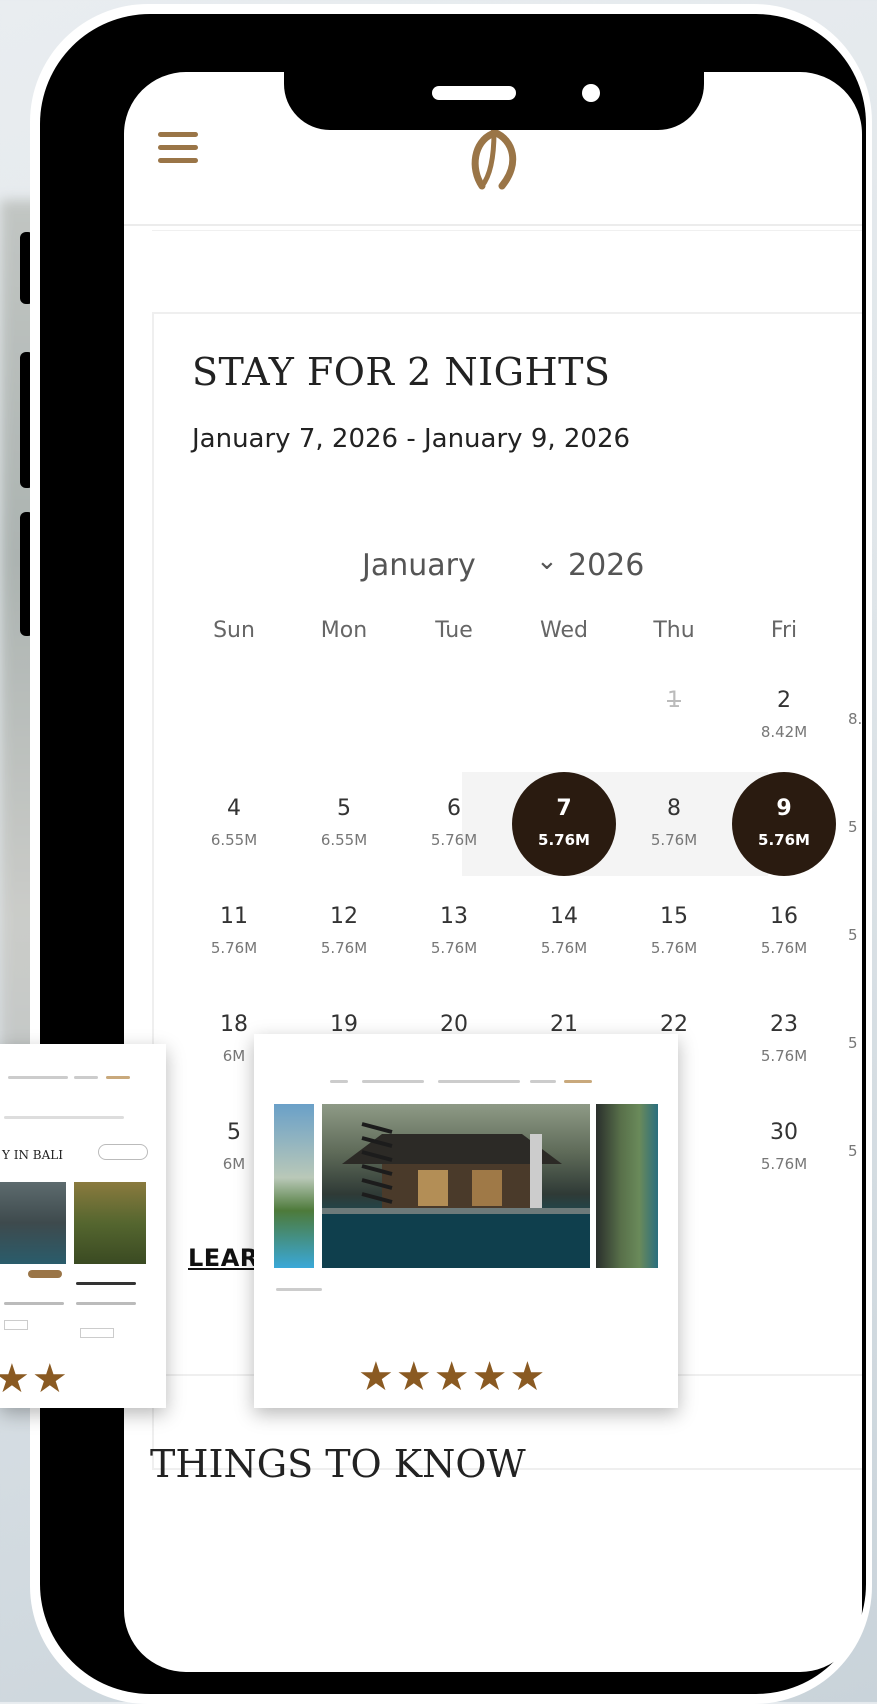 The image size is (877, 1704). Describe the element at coordinates (344, 824) in the screenshot. I see `calendar-day: 5 6.55M` at that location.